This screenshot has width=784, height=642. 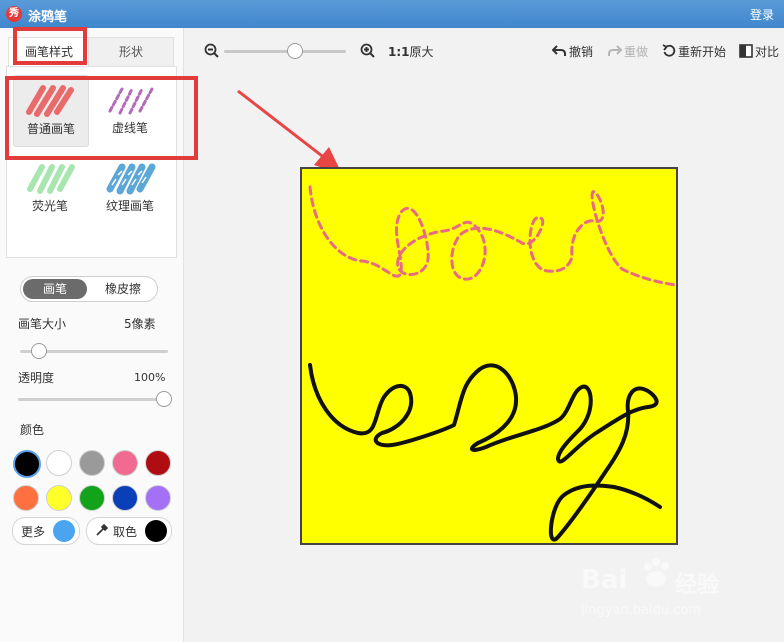 I want to click on restart-icon, so click(x=669, y=50).